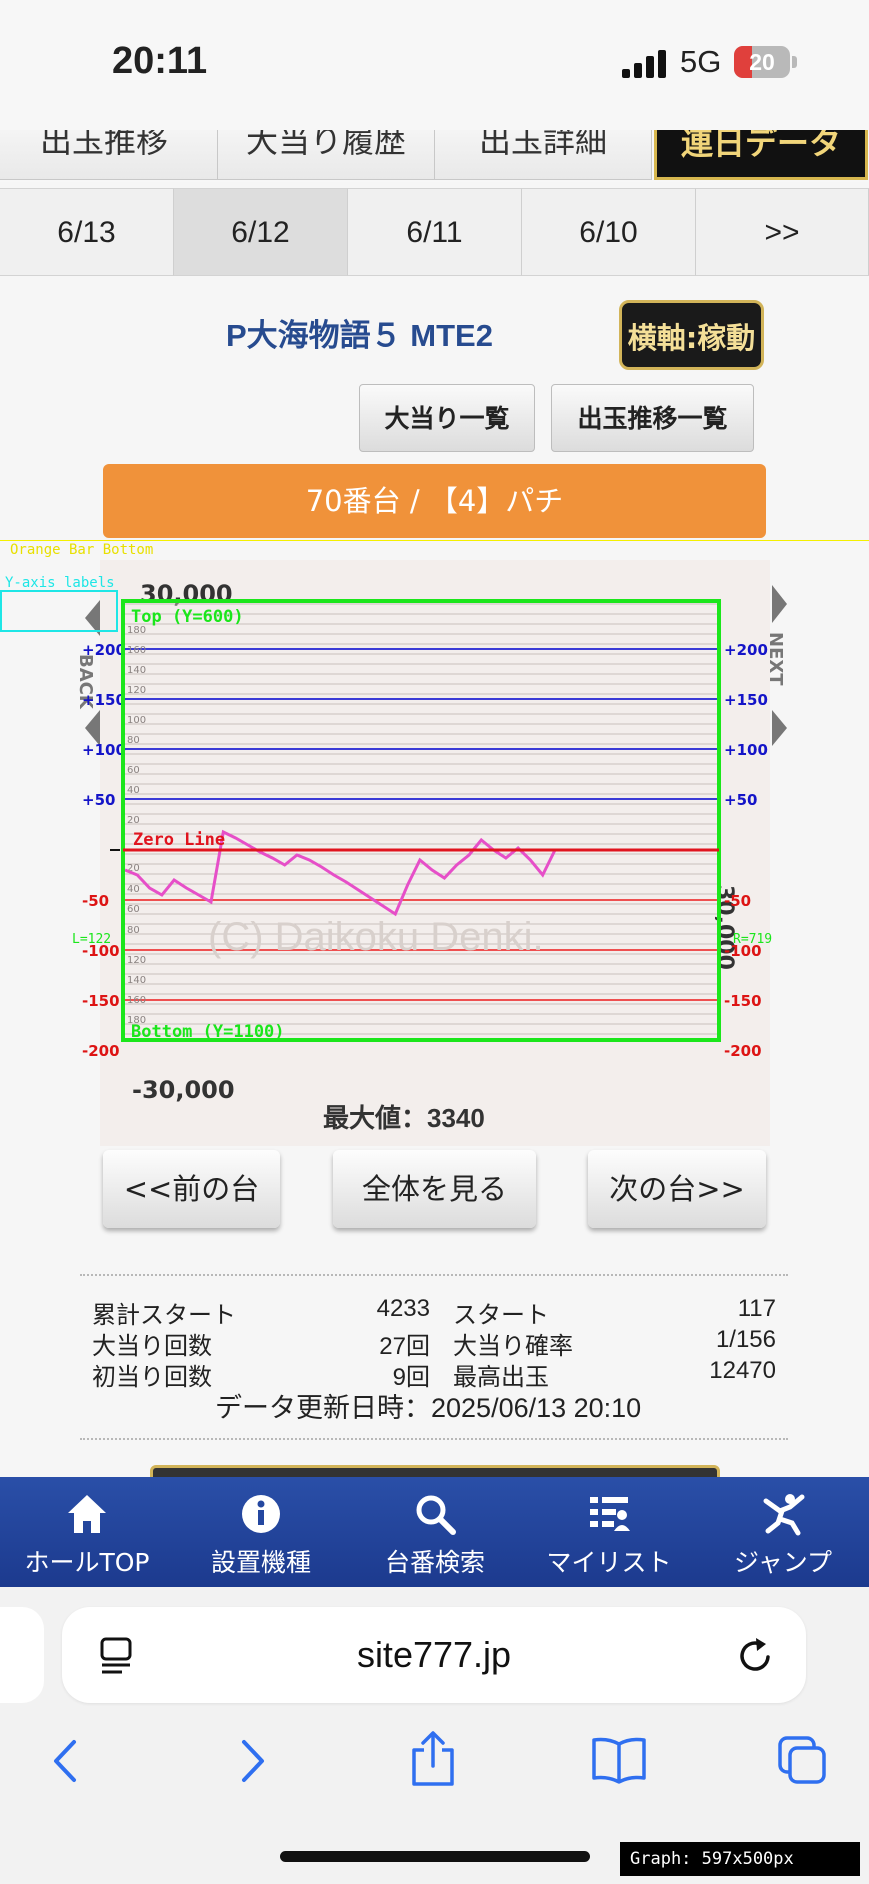 The height and width of the screenshot is (1884, 869). I want to click on top-tab-row: 出玉推移 大当り履歴 出玉詳細 連日データ, so click(434, 156).